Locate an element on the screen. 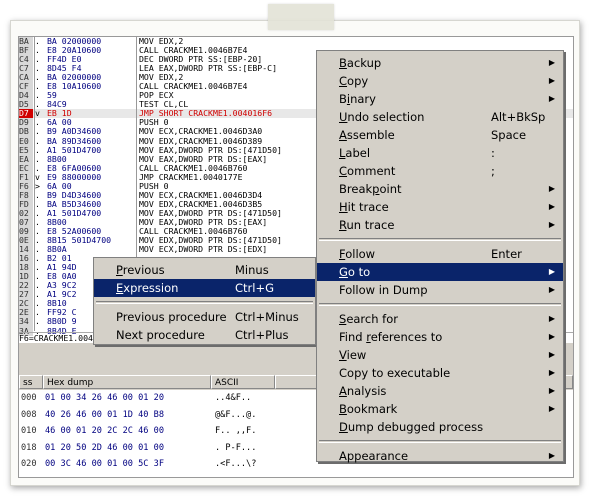  dump-ascii: ..4&F.. is located at coordinates (233, 398).